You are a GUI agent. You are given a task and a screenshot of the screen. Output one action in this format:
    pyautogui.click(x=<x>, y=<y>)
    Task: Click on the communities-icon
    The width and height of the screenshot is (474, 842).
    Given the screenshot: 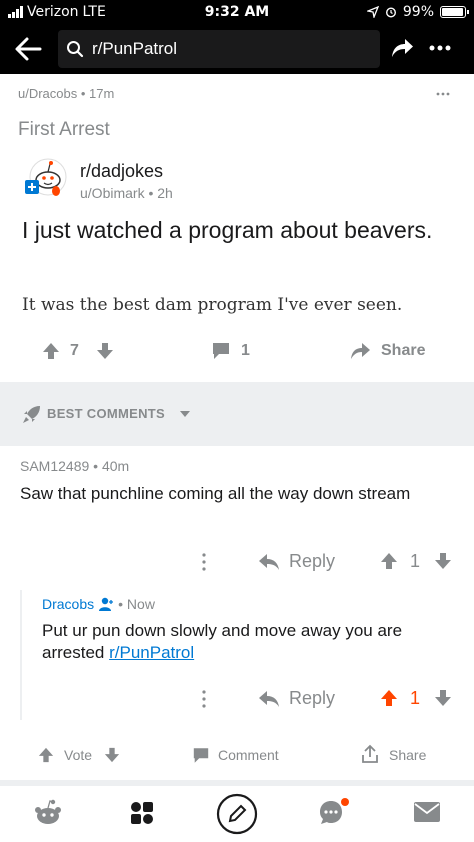 What is the action you would take?
    pyautogui.click(x=142, y=813)
    